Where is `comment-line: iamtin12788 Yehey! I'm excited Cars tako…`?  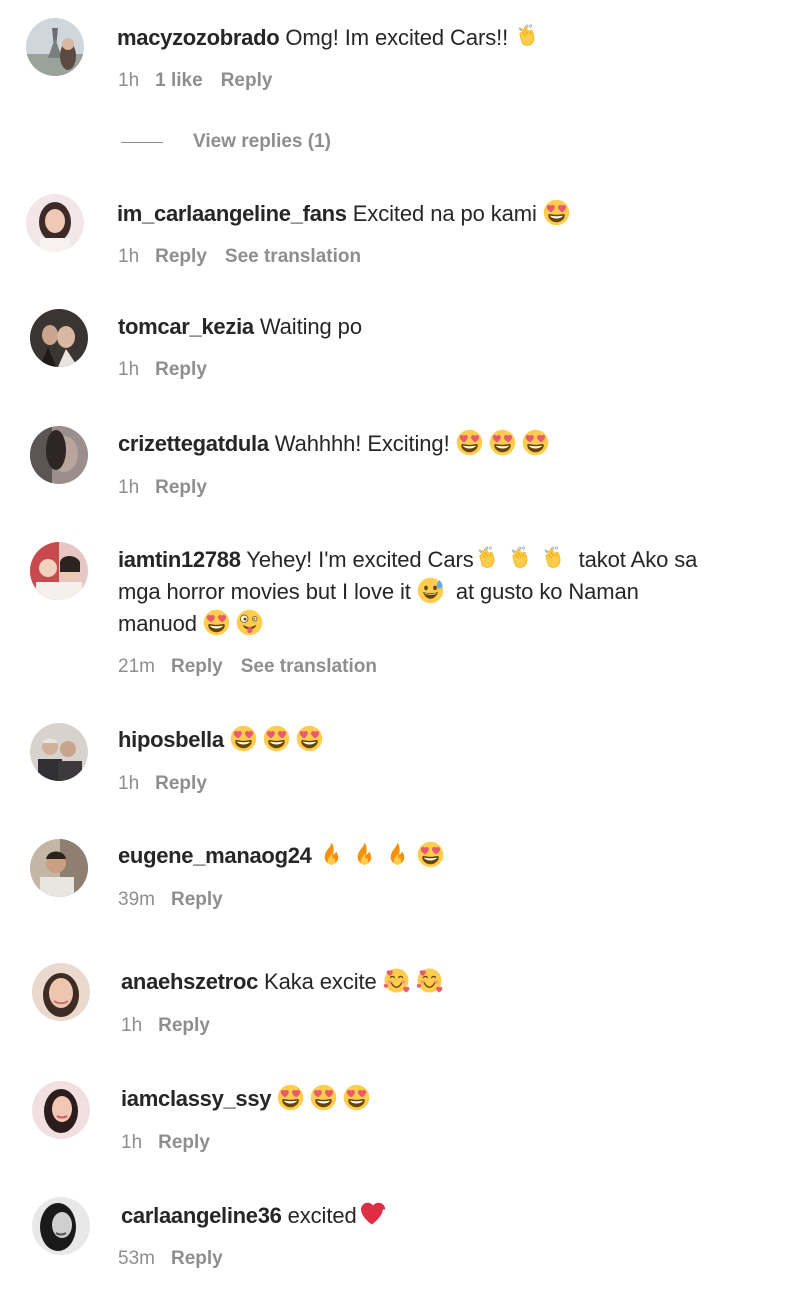
comment-line: iamtin12788 Yehey! I'm excited Cars tako… is located at coordinates (407, 560).